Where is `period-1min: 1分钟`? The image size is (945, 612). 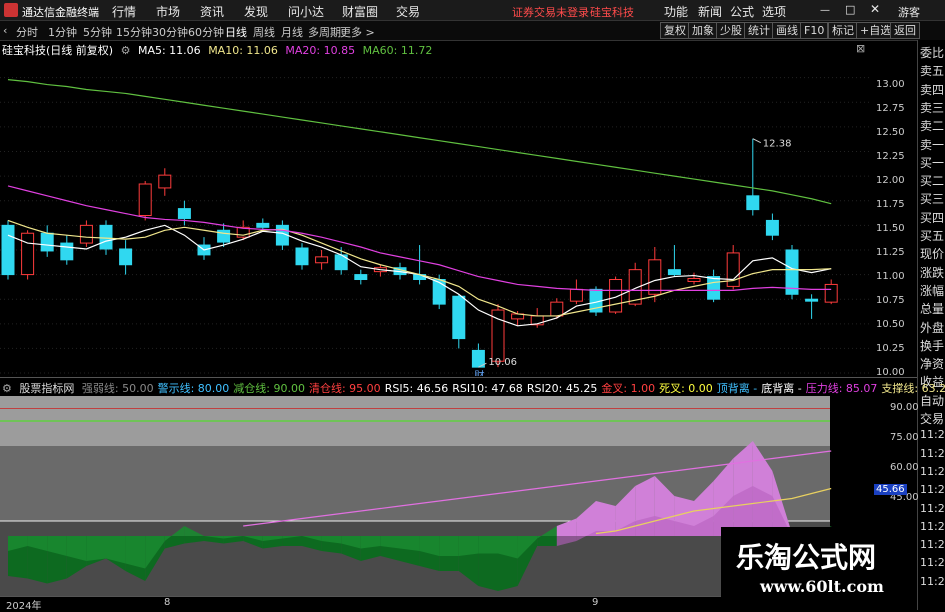 period-1min: 1分钟 is located at coordinates (62, 32).